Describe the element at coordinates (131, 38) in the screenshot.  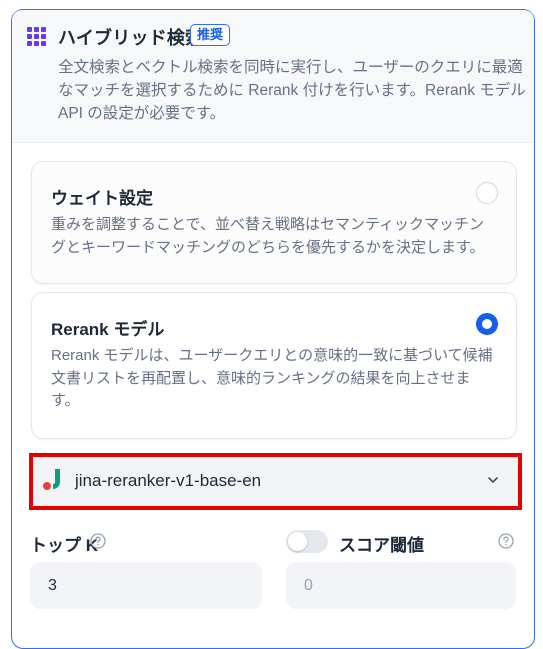
I see `hybrid-search-title: ハイブリッド検索` at that location.